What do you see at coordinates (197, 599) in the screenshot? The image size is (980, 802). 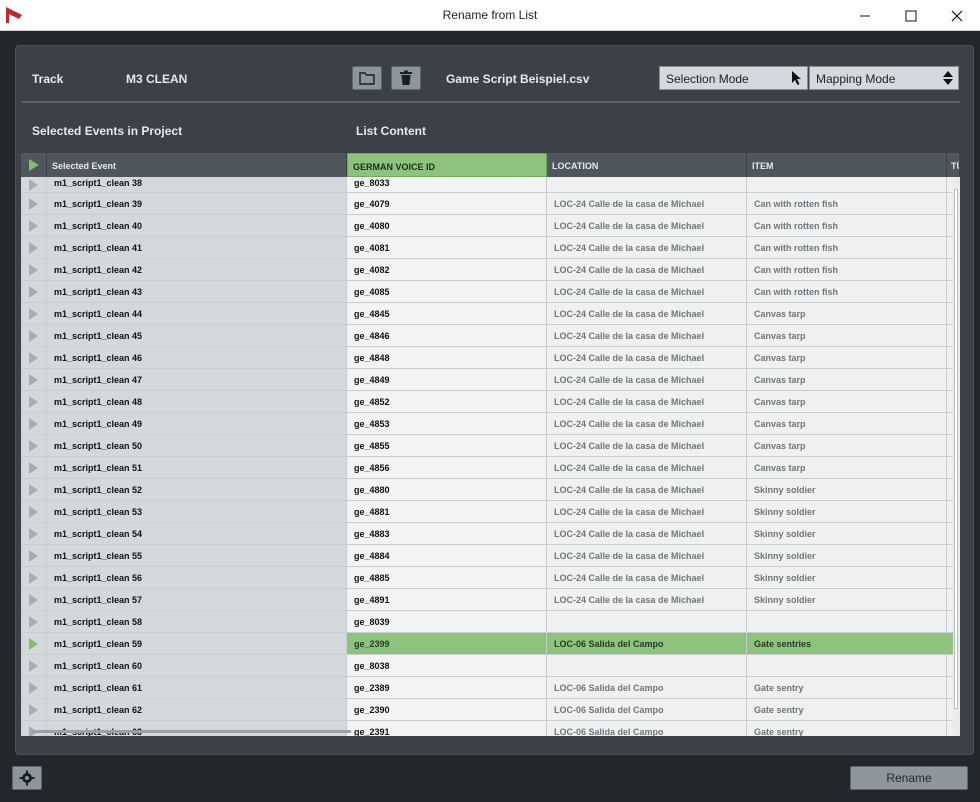 I see `selected-event-cell: m1_script1_clean 57` at bounding box center [197, 599].